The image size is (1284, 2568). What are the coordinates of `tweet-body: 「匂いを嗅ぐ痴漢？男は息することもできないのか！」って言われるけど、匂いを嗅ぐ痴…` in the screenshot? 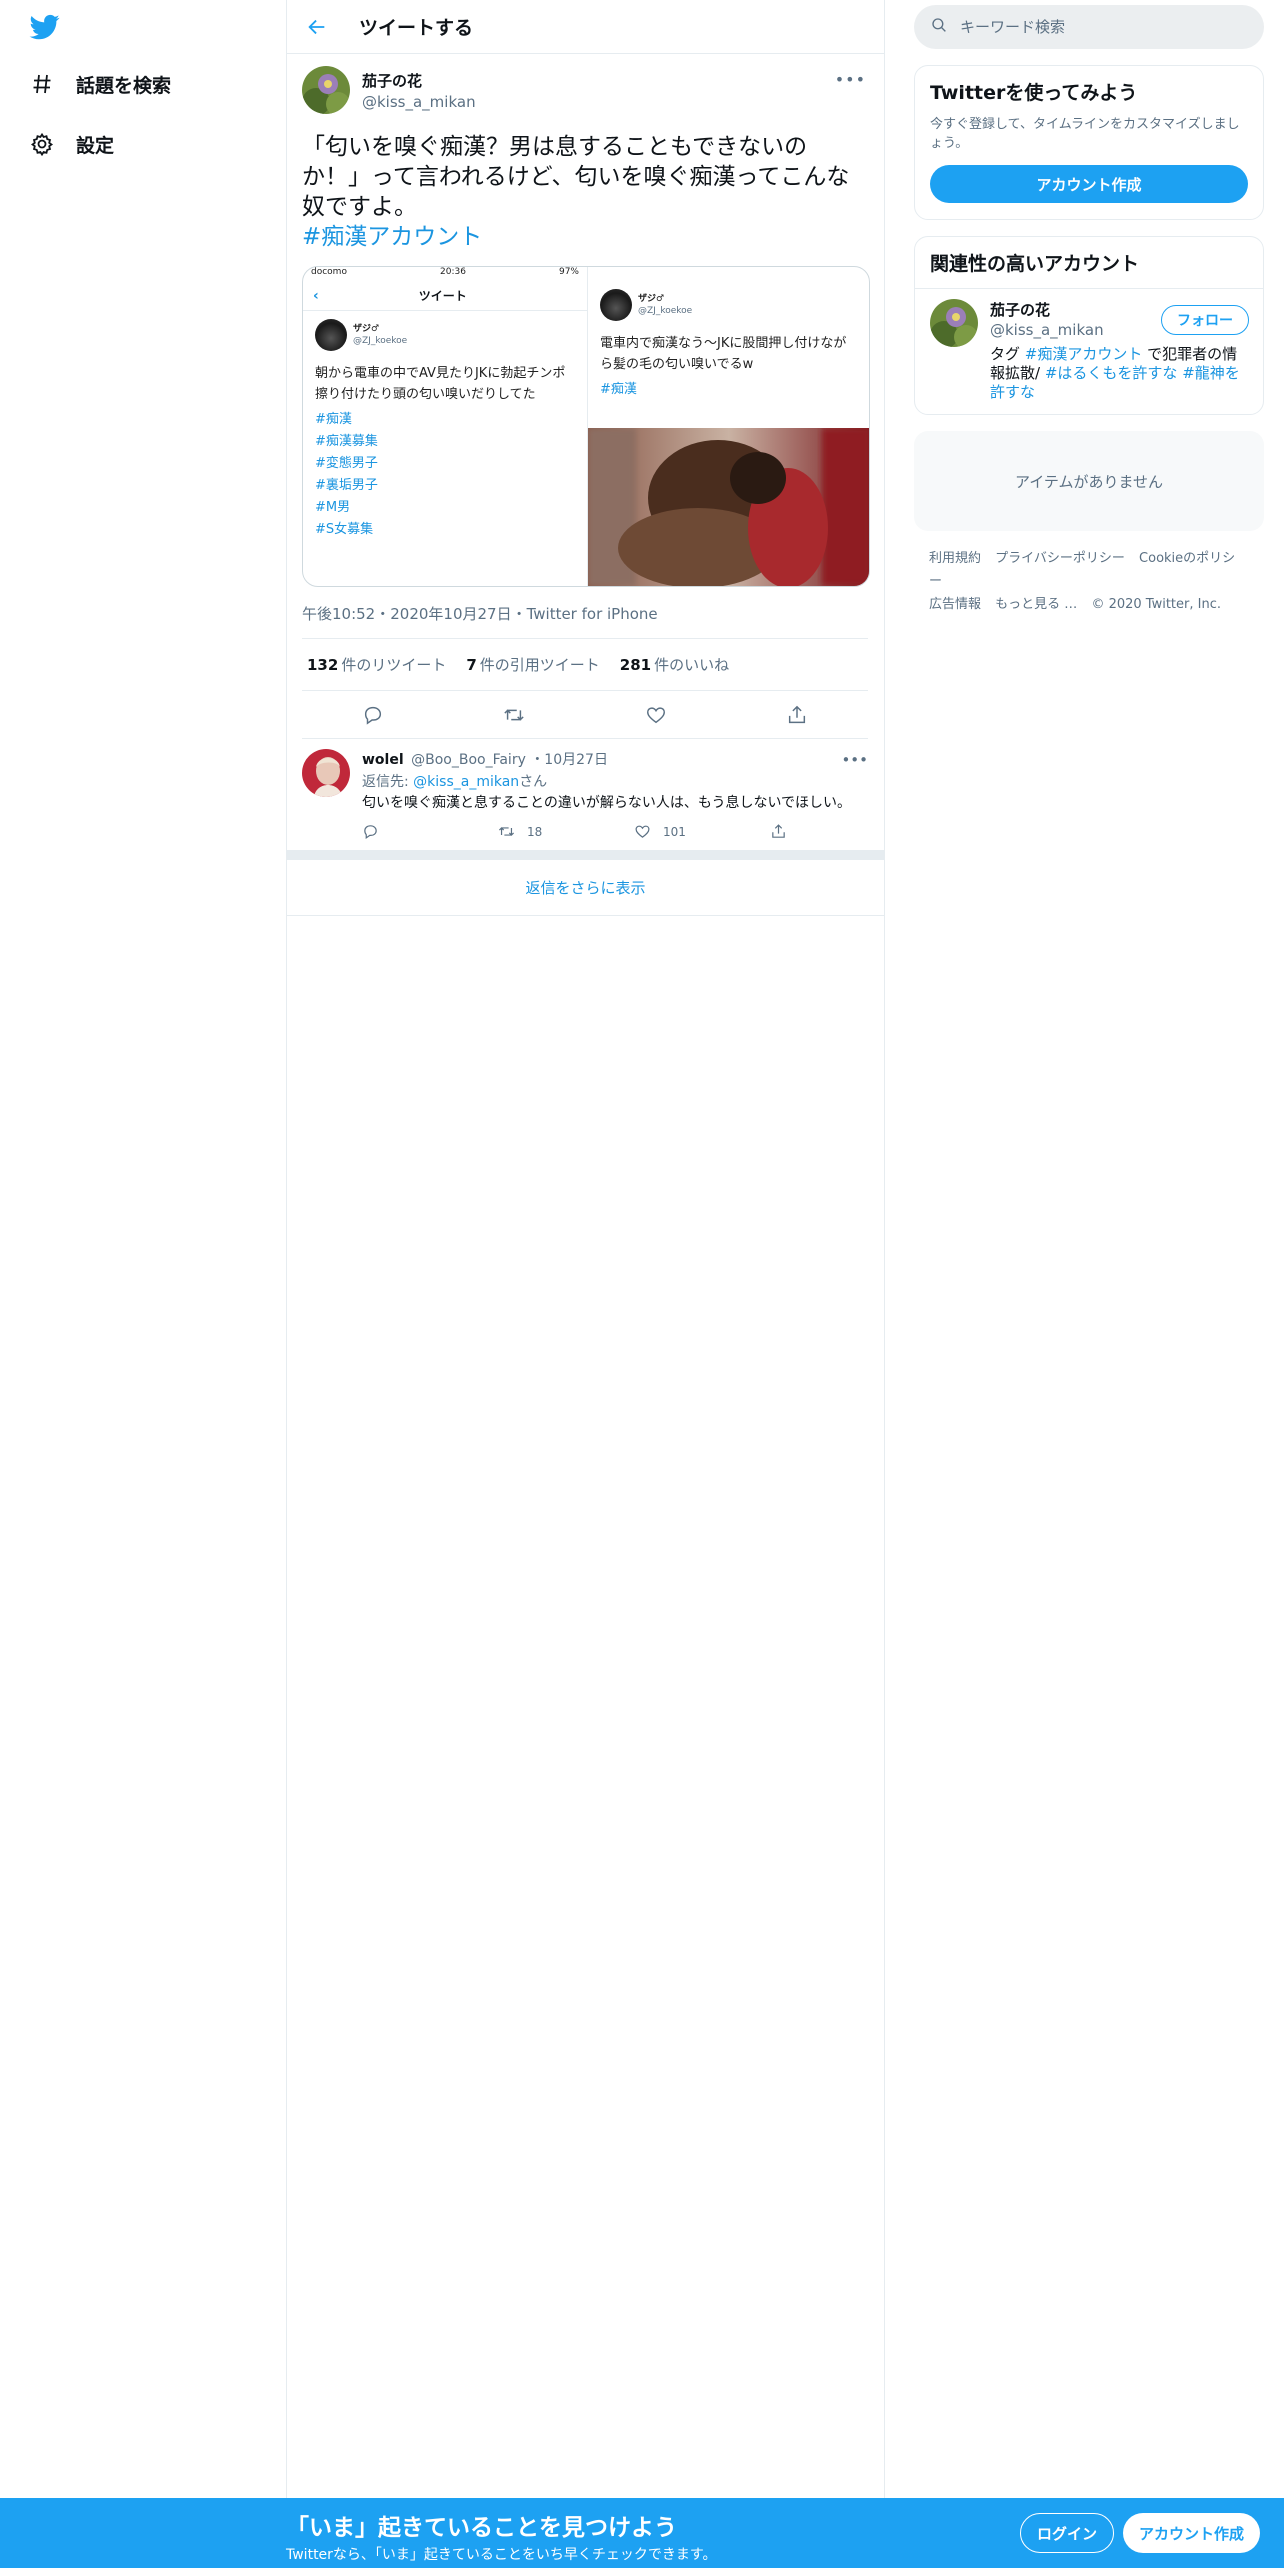 It's located at (576, 177).